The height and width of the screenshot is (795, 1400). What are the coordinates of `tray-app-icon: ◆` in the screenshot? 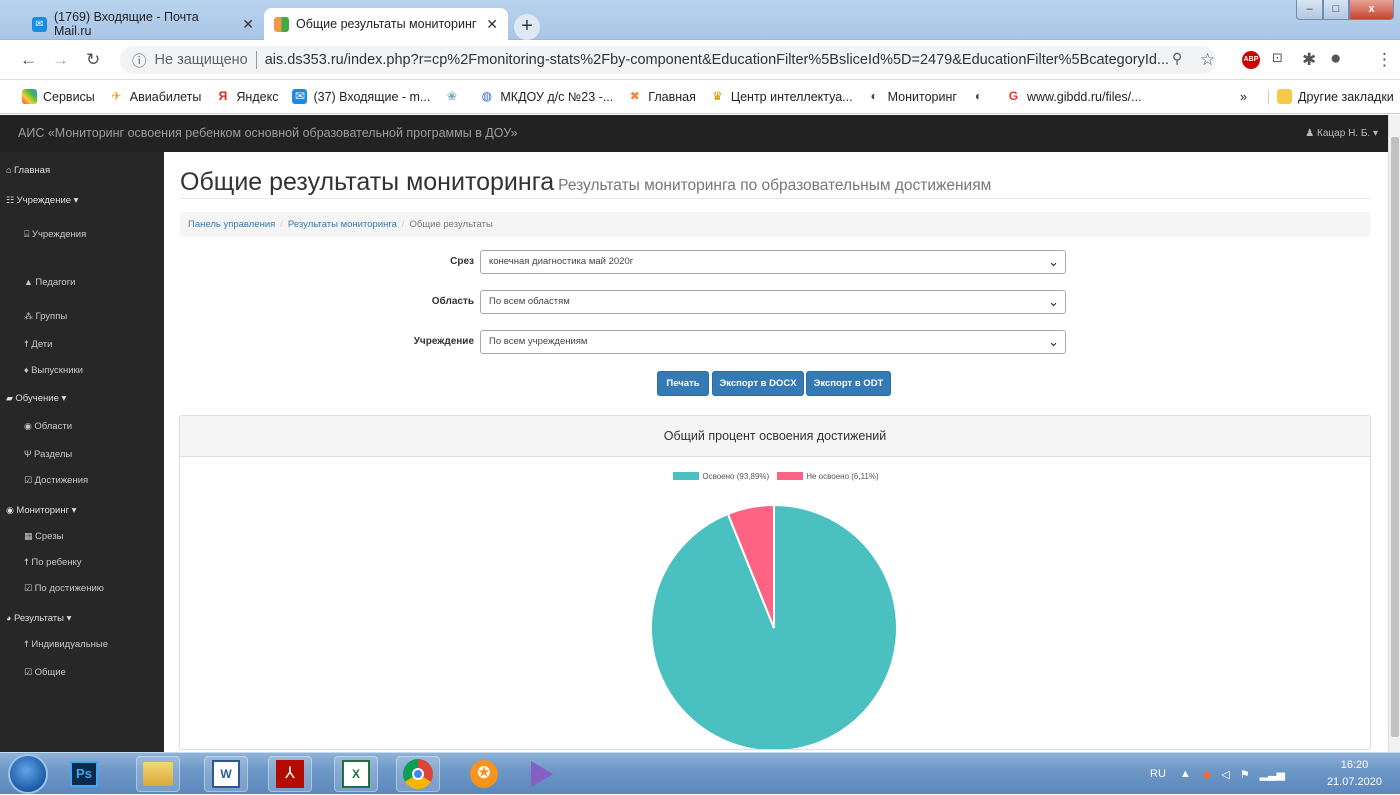 It's located at (1207, 774).